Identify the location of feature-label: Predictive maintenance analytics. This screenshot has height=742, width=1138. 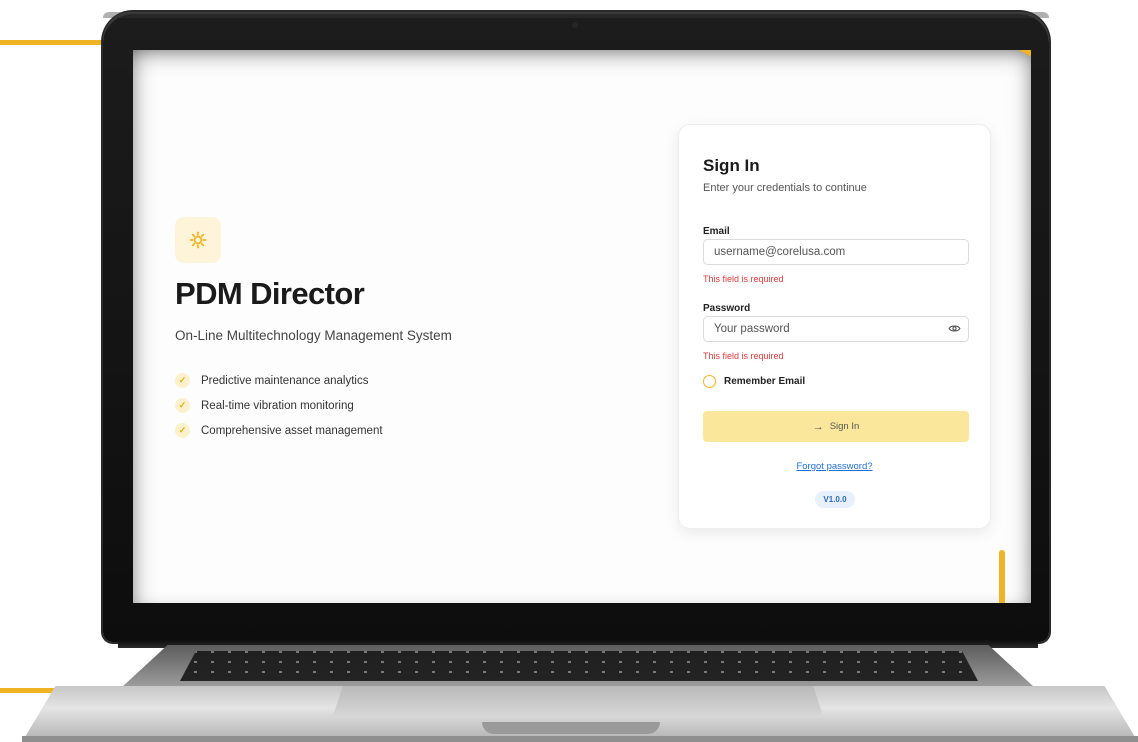
(285, 380).